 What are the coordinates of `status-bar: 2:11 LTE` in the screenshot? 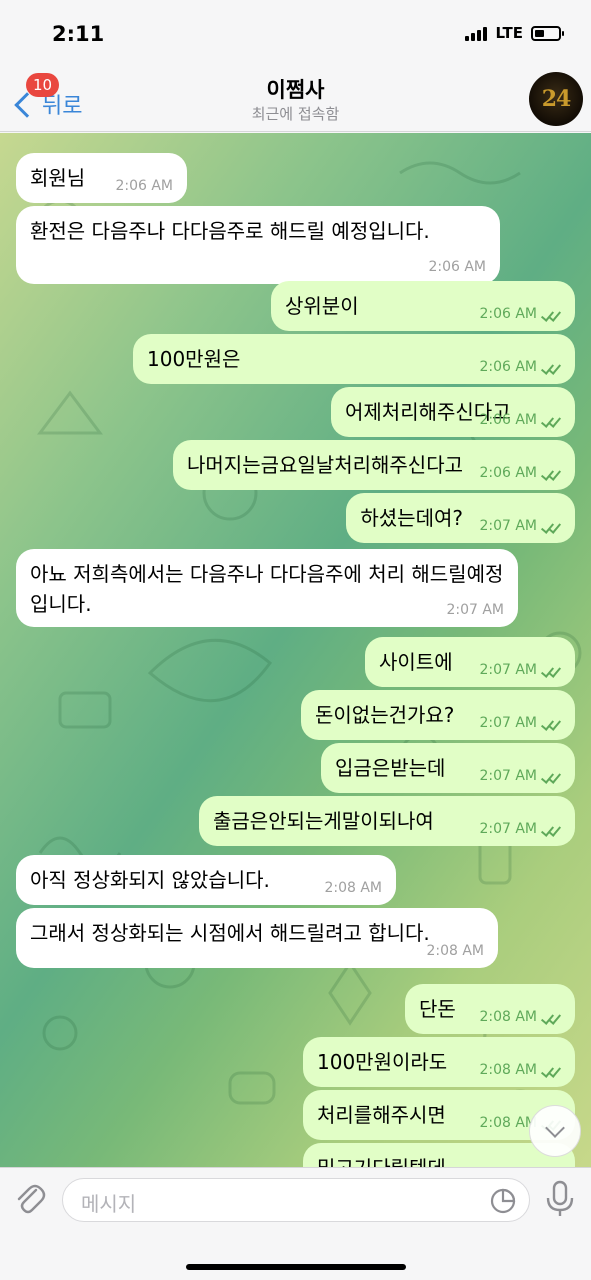 It's located at (295, 33).